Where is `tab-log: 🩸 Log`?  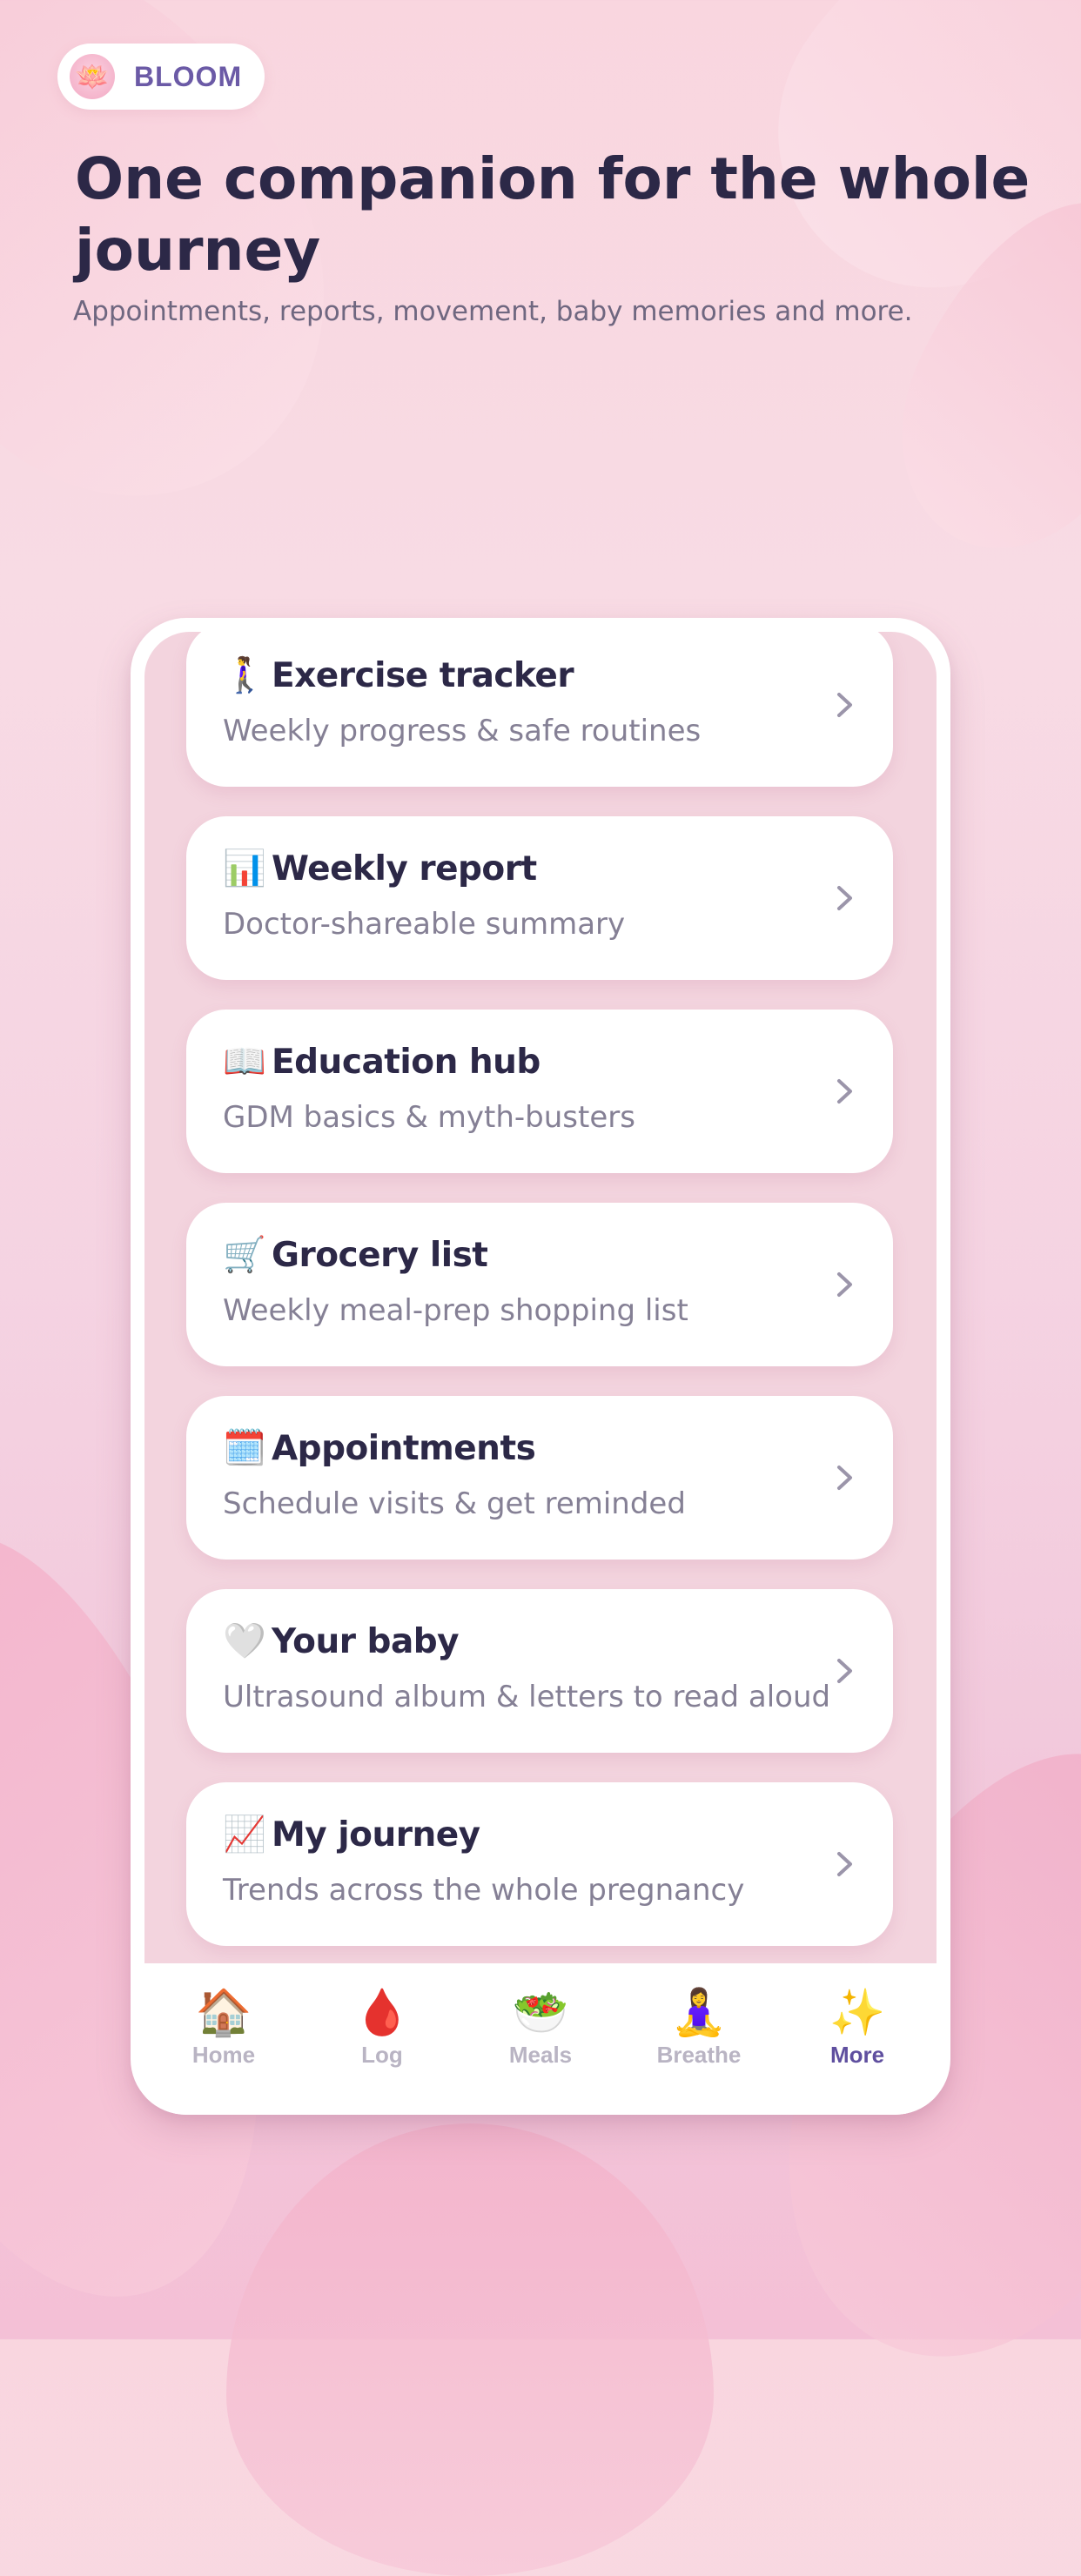 tab-log: 🩸 Log is located at coordinates (382, 2039).